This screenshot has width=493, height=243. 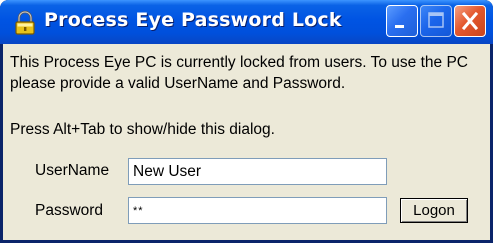 What do you see at coordinates (257, 171) in the screenshot?
I see `username-field` at bounding box center [257, 171].